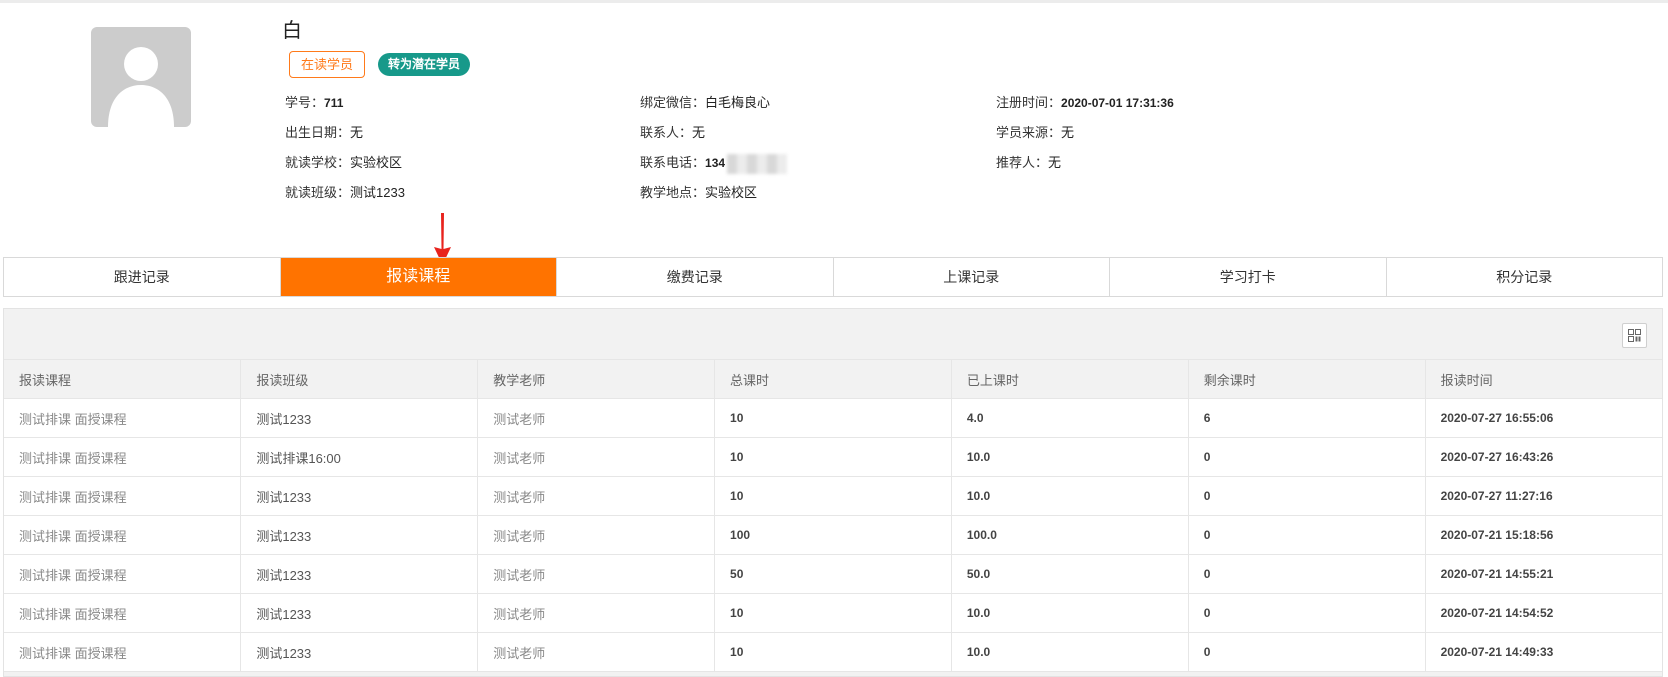  I want to click on field-wechat: 绑定微信：白毛梅良心, so click(705, 102).